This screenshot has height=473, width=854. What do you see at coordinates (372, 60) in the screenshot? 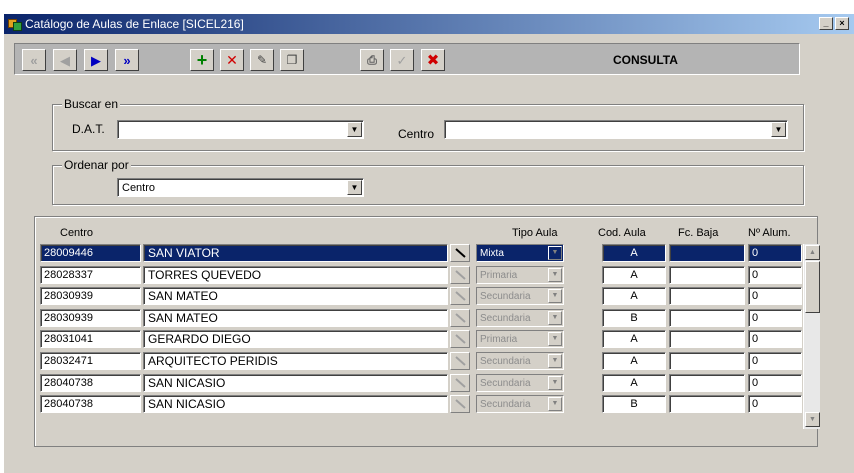
I see `print-button: ⎙` at bounding box center [372, 60].